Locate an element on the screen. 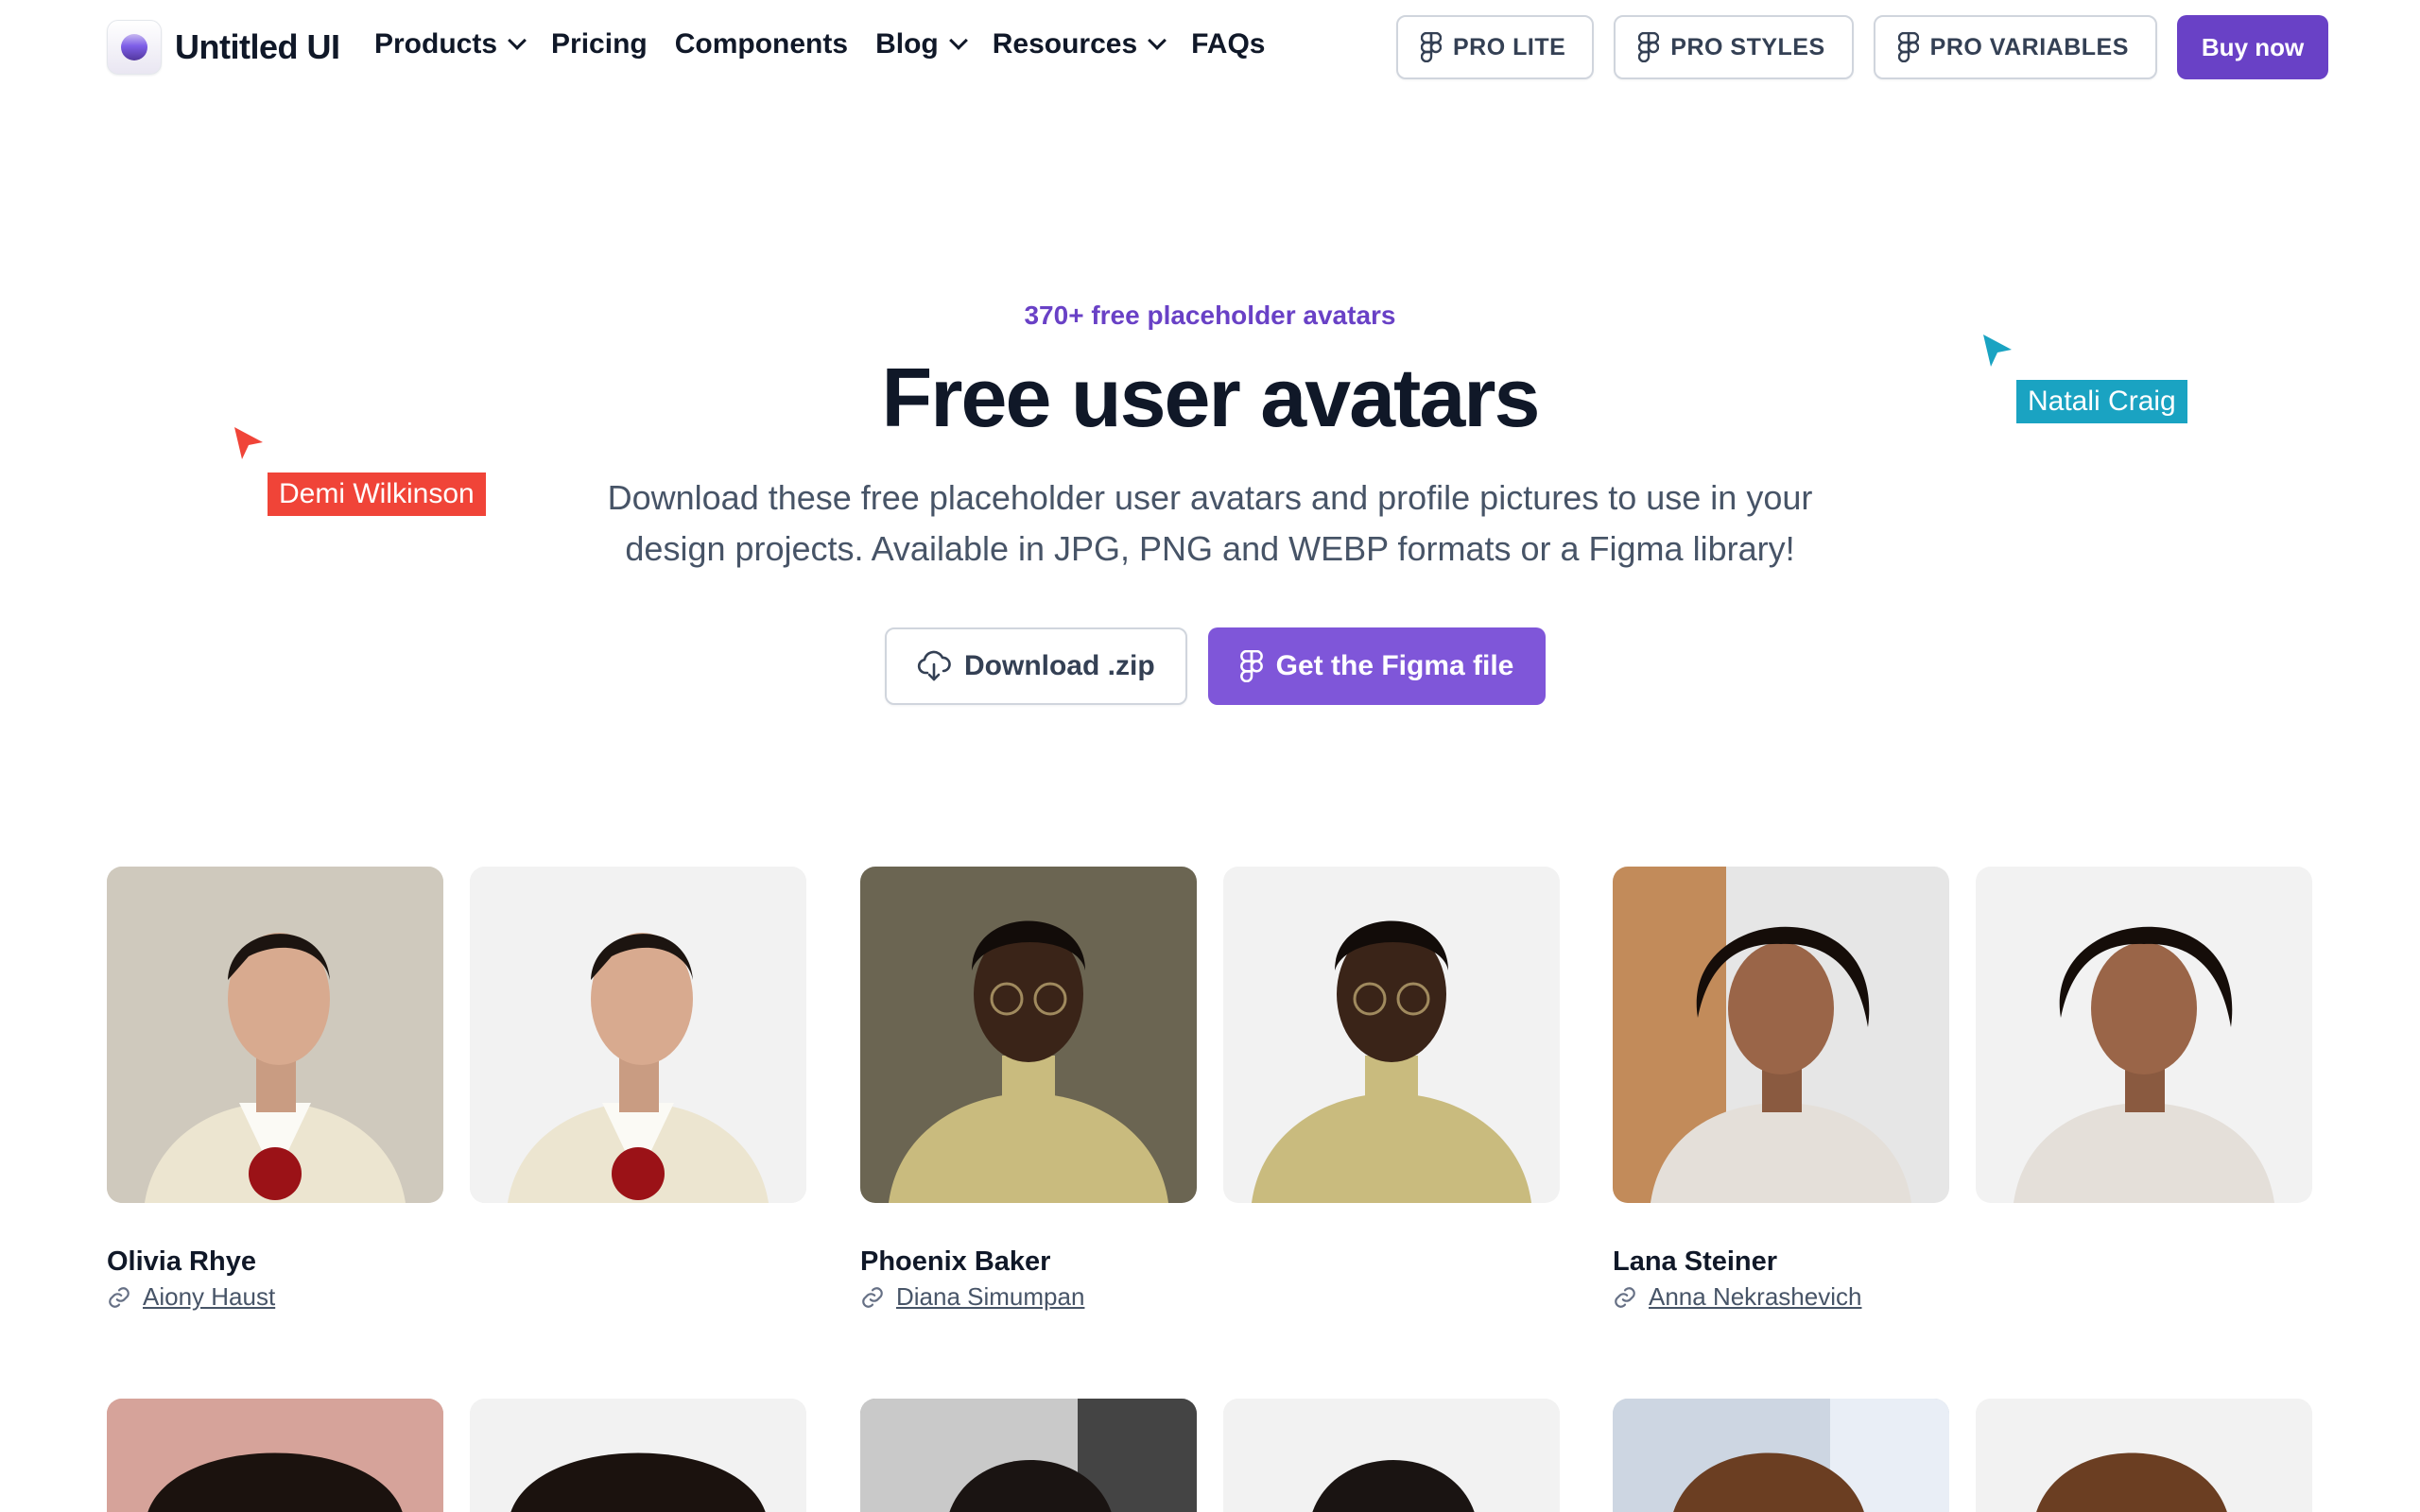  avatar-credit: Diana Simumpan is located at coordinates (972, 1297).